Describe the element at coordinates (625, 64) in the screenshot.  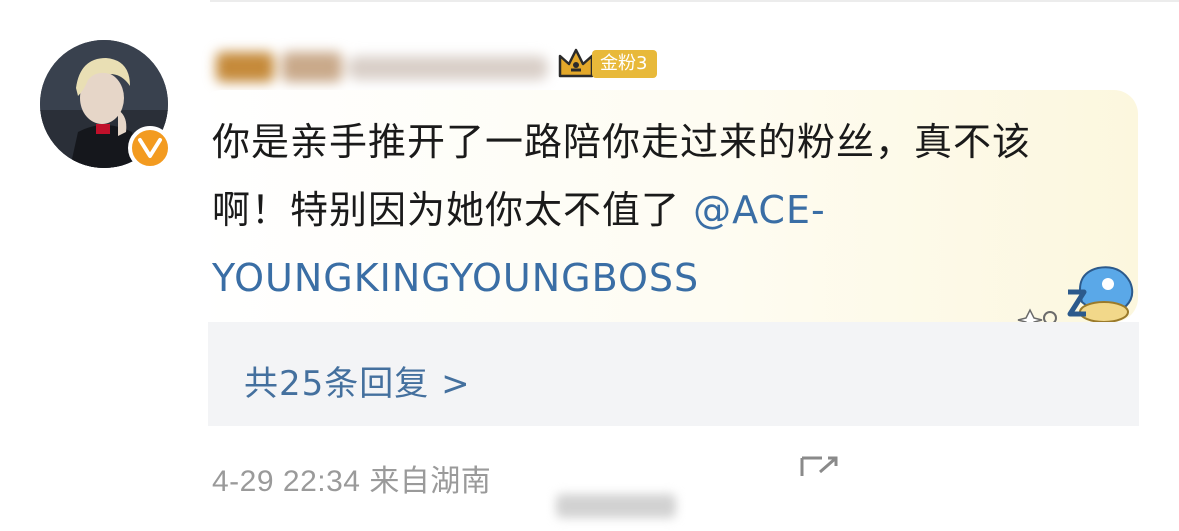
I see `fan-badge-label: 金粉3` at that location.